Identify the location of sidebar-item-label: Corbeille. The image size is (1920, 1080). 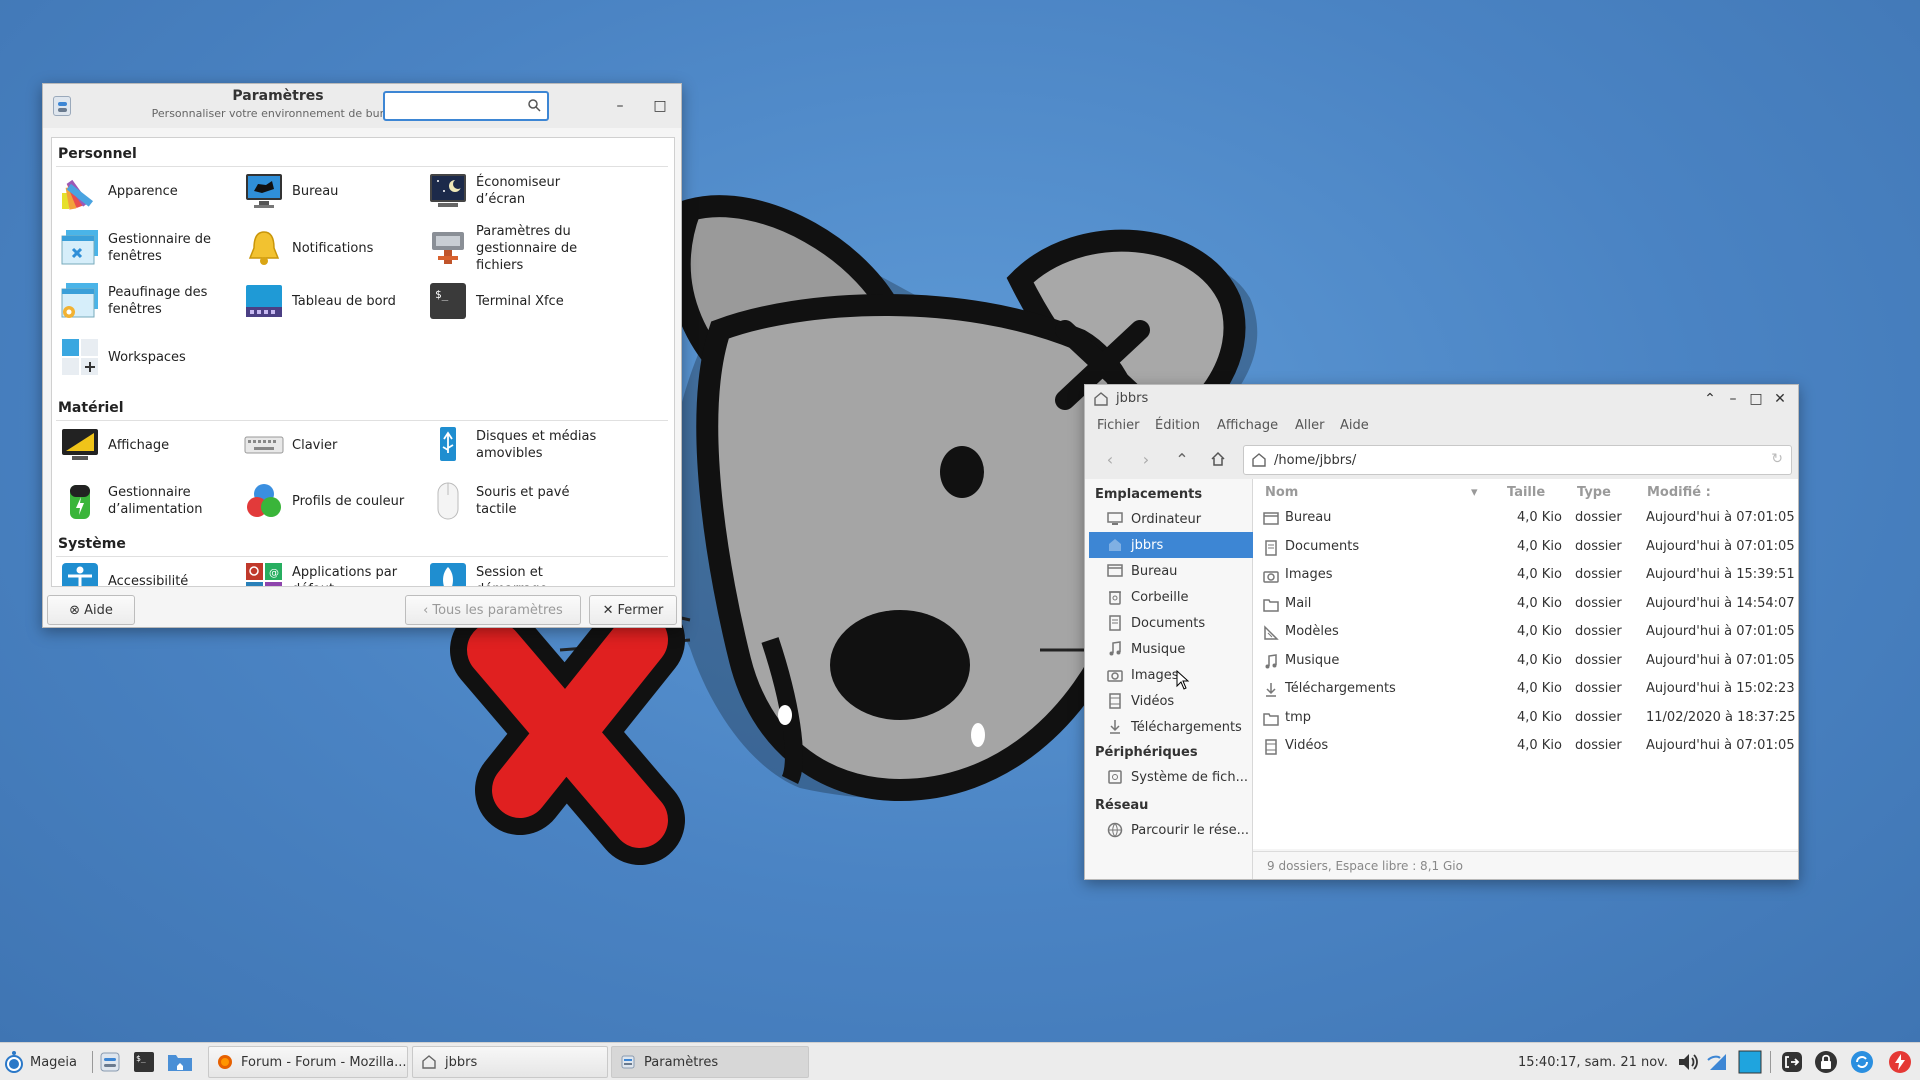
(1160, 597).